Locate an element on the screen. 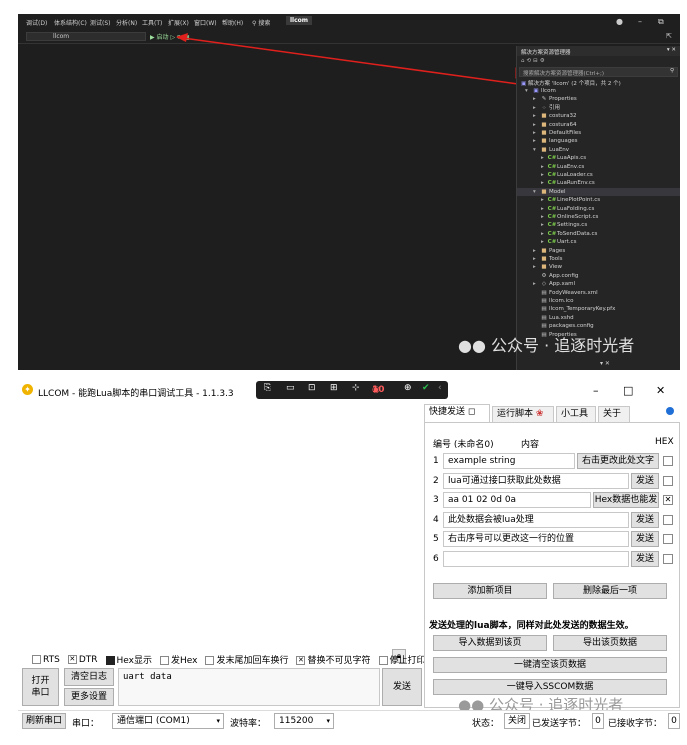 The width and height of the screenshot is (687, 745). row-content-input: lua可通过接口获取此处数据 is located at coordinates (536, 480).